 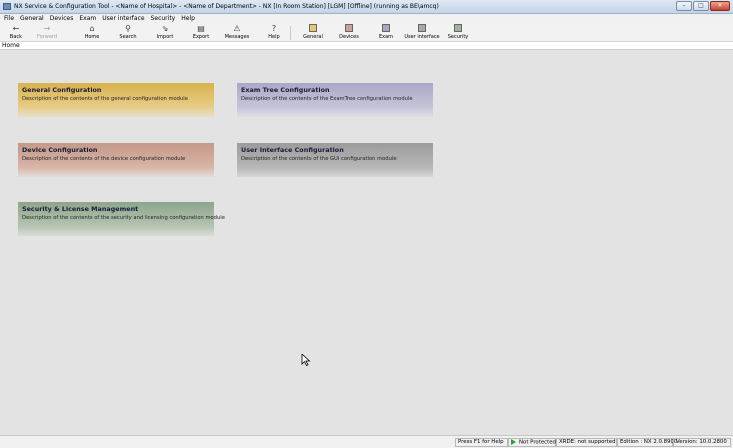 I want to click on devices-label: Devices, so click(x=349, y=37).